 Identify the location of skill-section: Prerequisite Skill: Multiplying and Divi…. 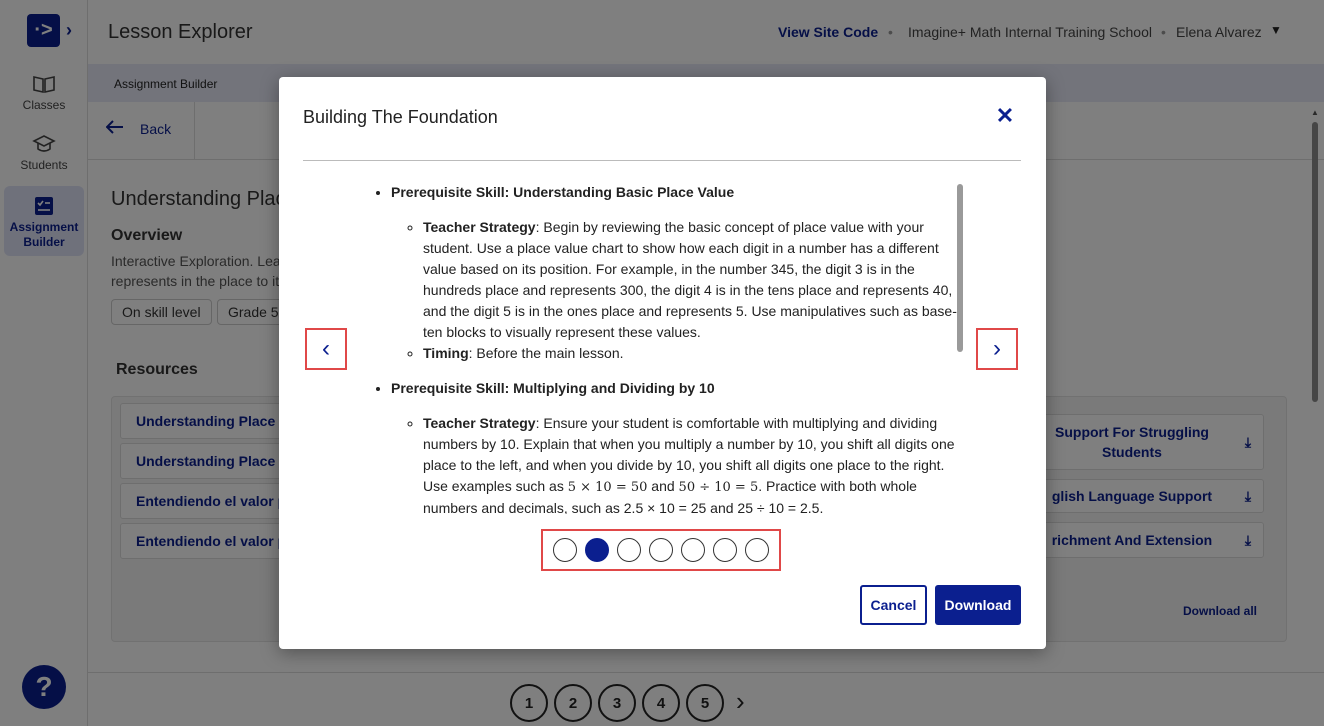
(677, 446).